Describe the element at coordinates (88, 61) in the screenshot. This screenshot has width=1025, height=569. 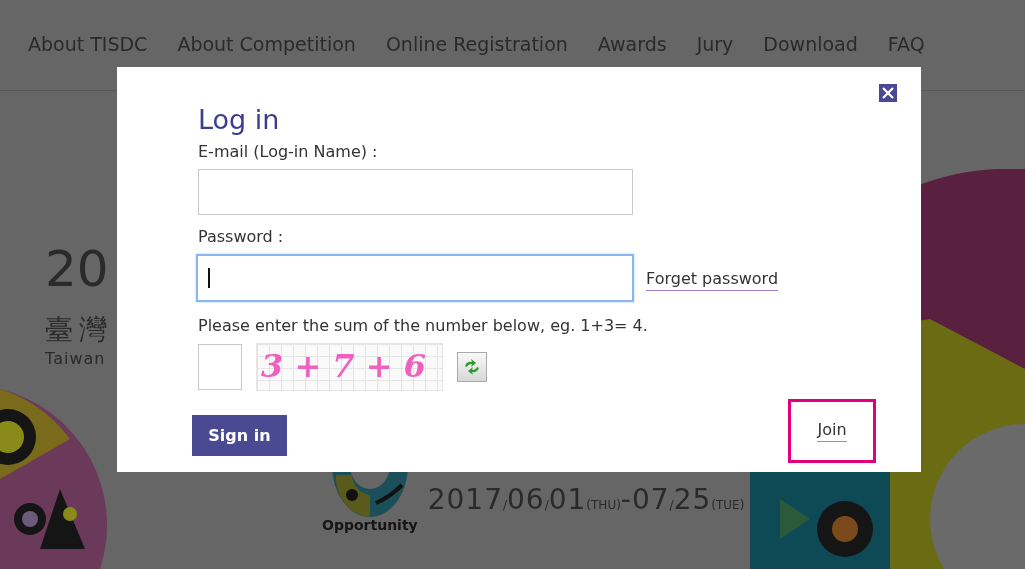
I see `nav-link: About TISDC` at that location.